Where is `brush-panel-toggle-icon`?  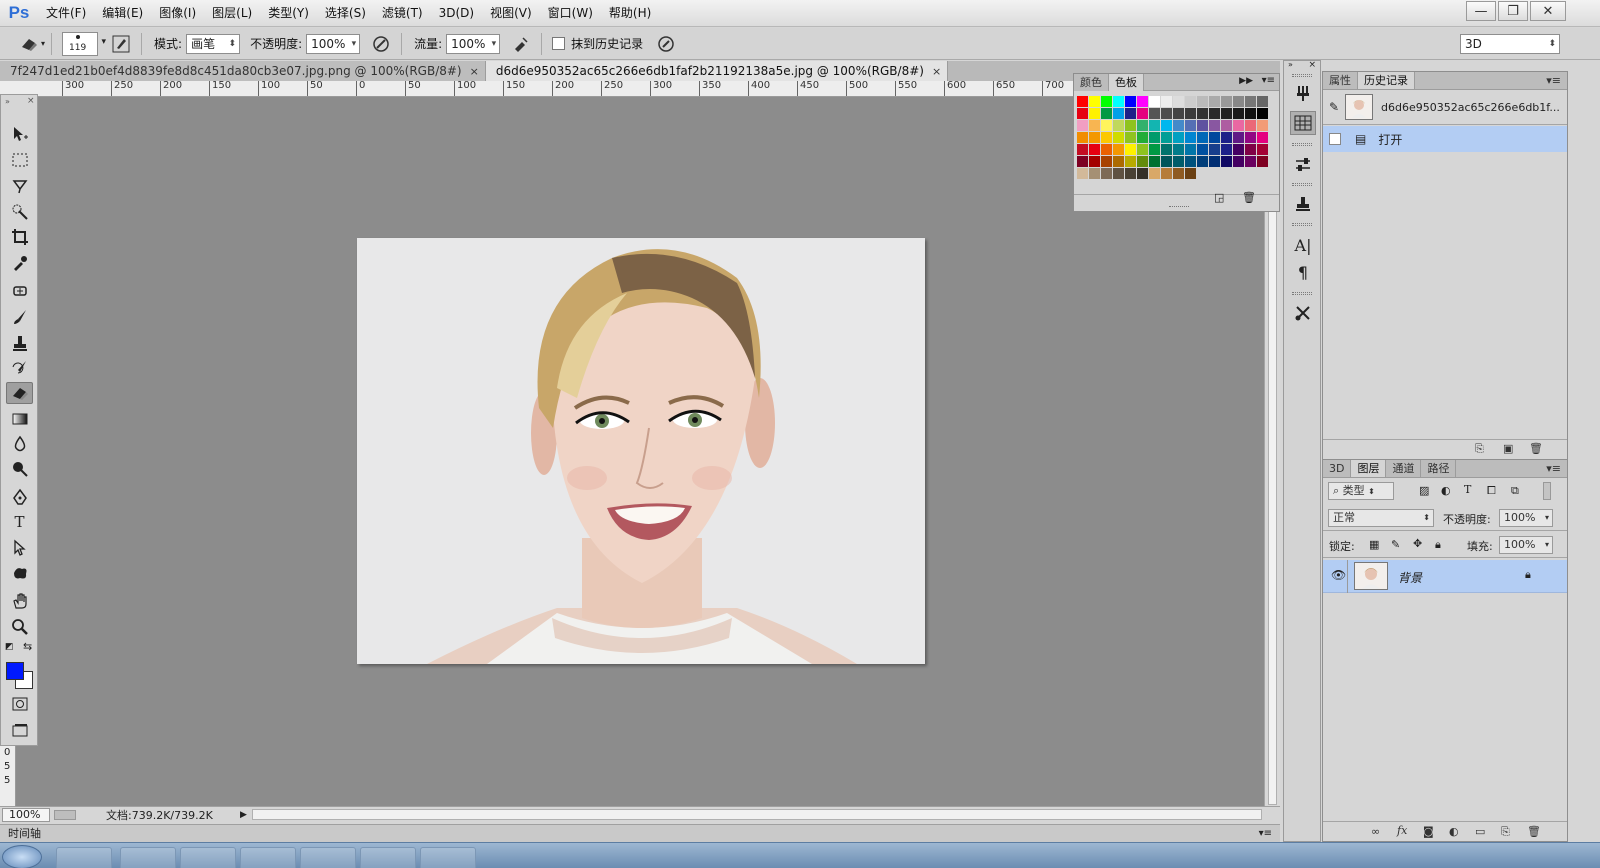
brush-panel-toggle-icon is located at coordinates (121, 44).